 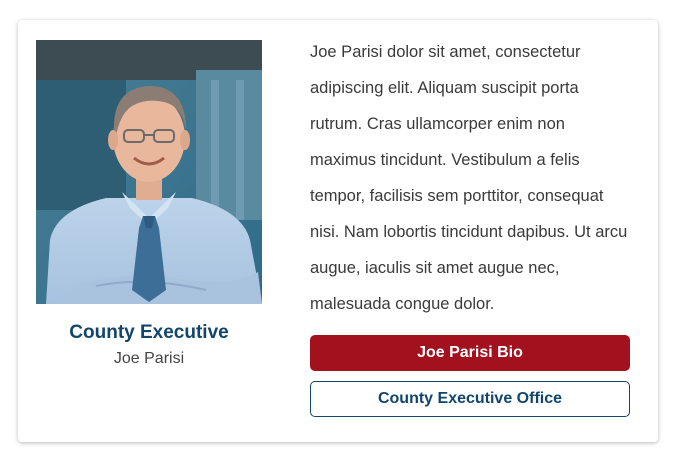 What do you see at coordinates (470, 353) in the screenshot?
I see `bio-button: Joe Parisi Bio` at bounding box center [470, 353].